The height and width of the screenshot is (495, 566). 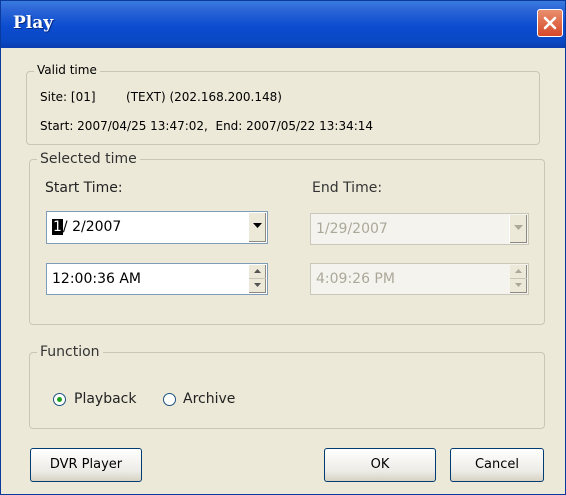 What do you see at coordinates (355, 279) in the screenshot?
I see `end-time-value: 4:09:26 PM` at bounding box center [355, 279].